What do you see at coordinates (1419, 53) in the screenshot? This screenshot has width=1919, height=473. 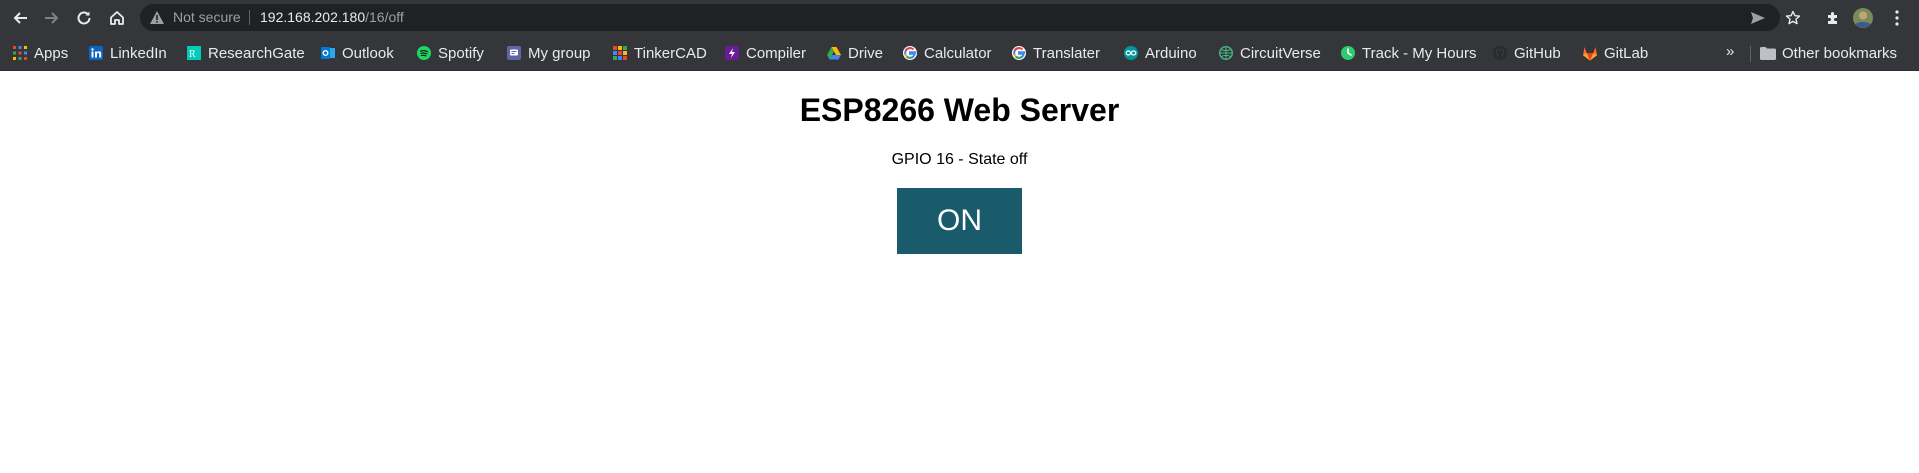 I see `bookmark-label: Track - My Hours` at bounding box center [1419, 53].